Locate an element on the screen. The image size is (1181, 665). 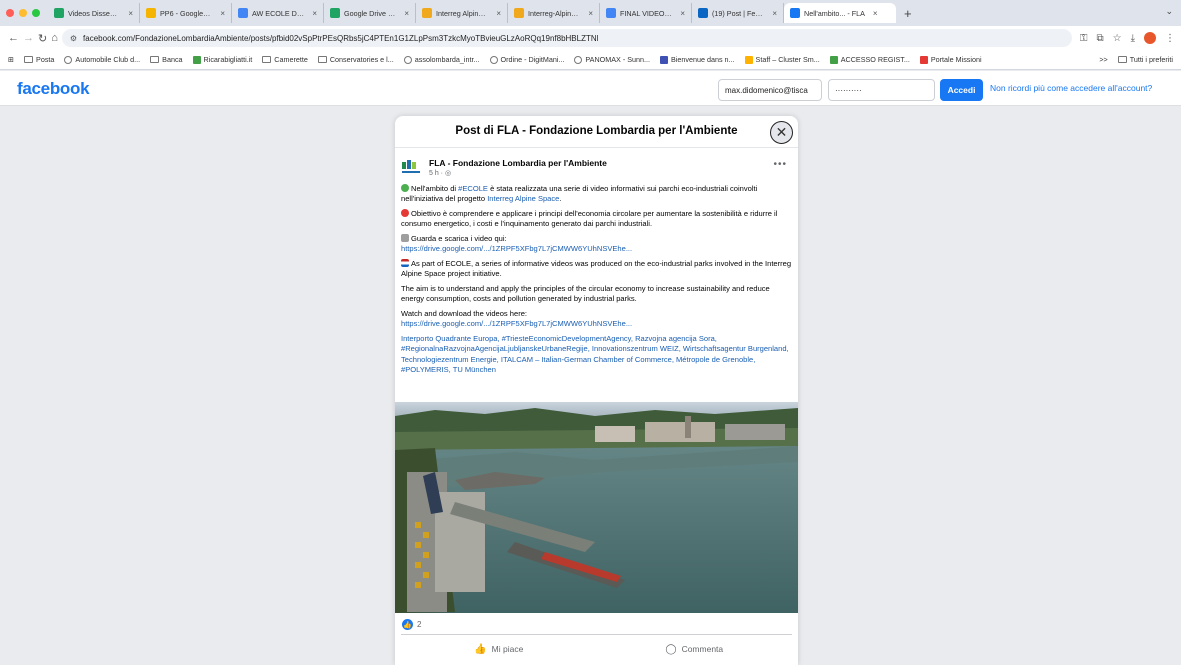
reaction-summary: 👍 2 is located at coordinates (411, 624).